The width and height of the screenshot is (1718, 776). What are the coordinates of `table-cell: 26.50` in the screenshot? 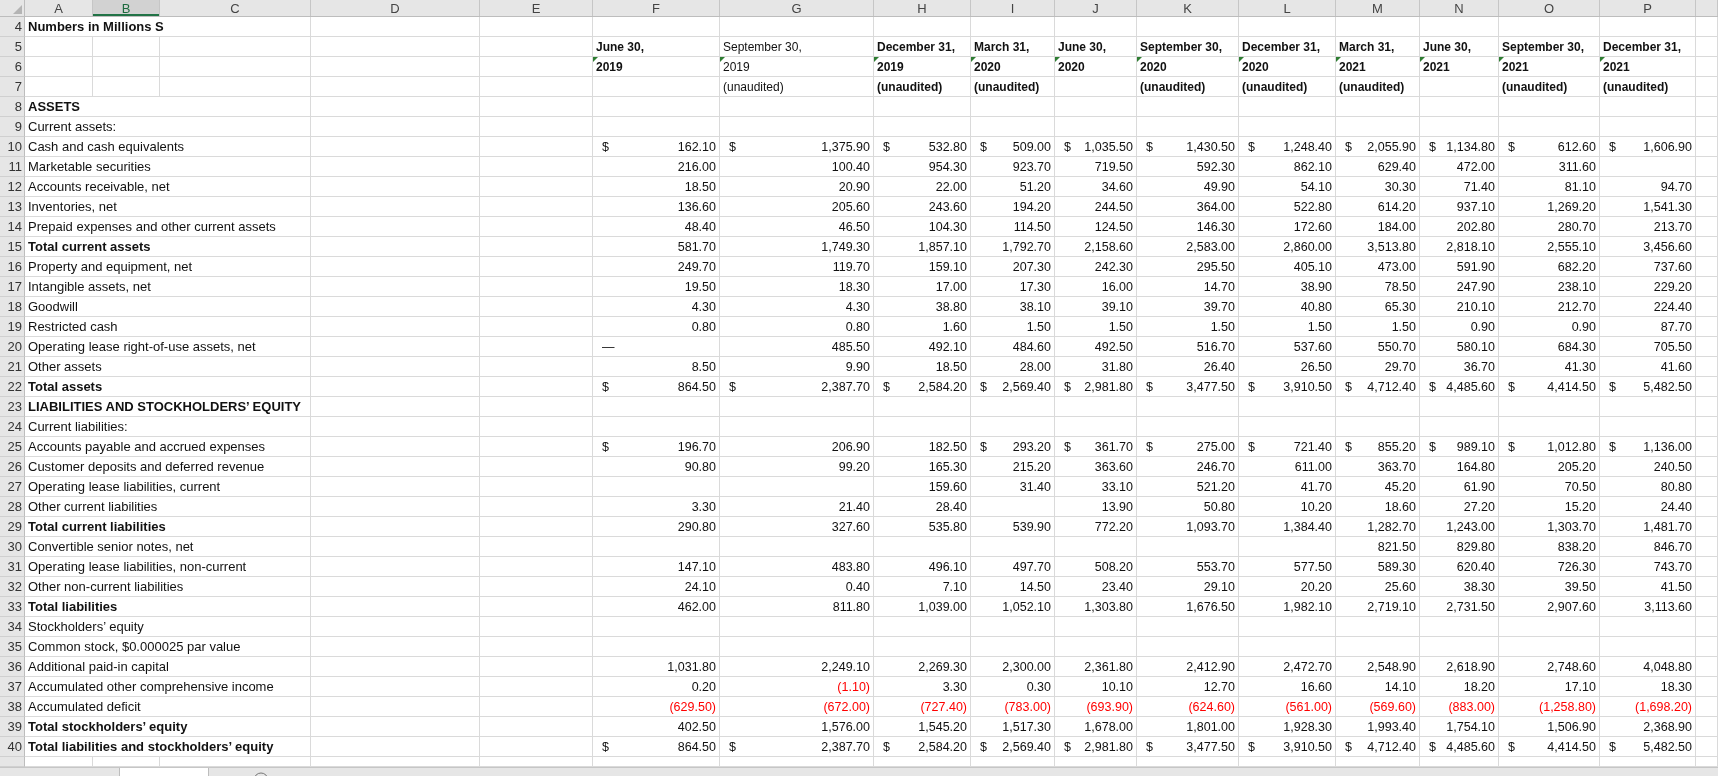 It's located at (1287, 367).